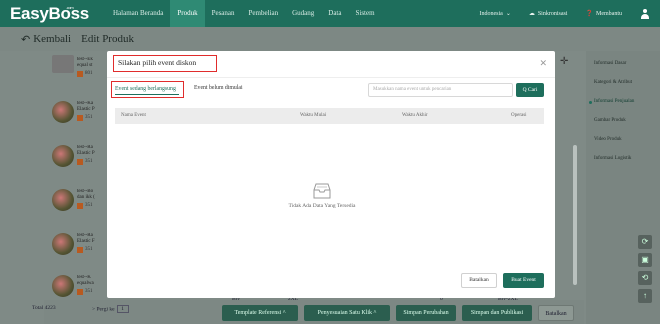 This screenshot has height=324, width=660. Describe the element at coordinates (645, 278) in the screenshot. I see `history-icon: ⟲` at that location.